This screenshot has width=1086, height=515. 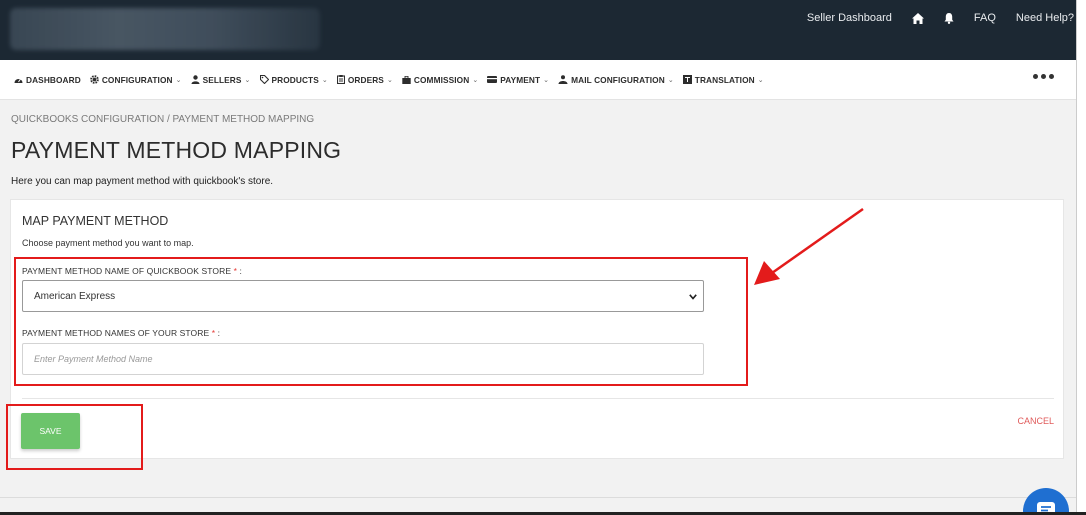 I want to click on annotation-arrow, so click(x=809, y=246).